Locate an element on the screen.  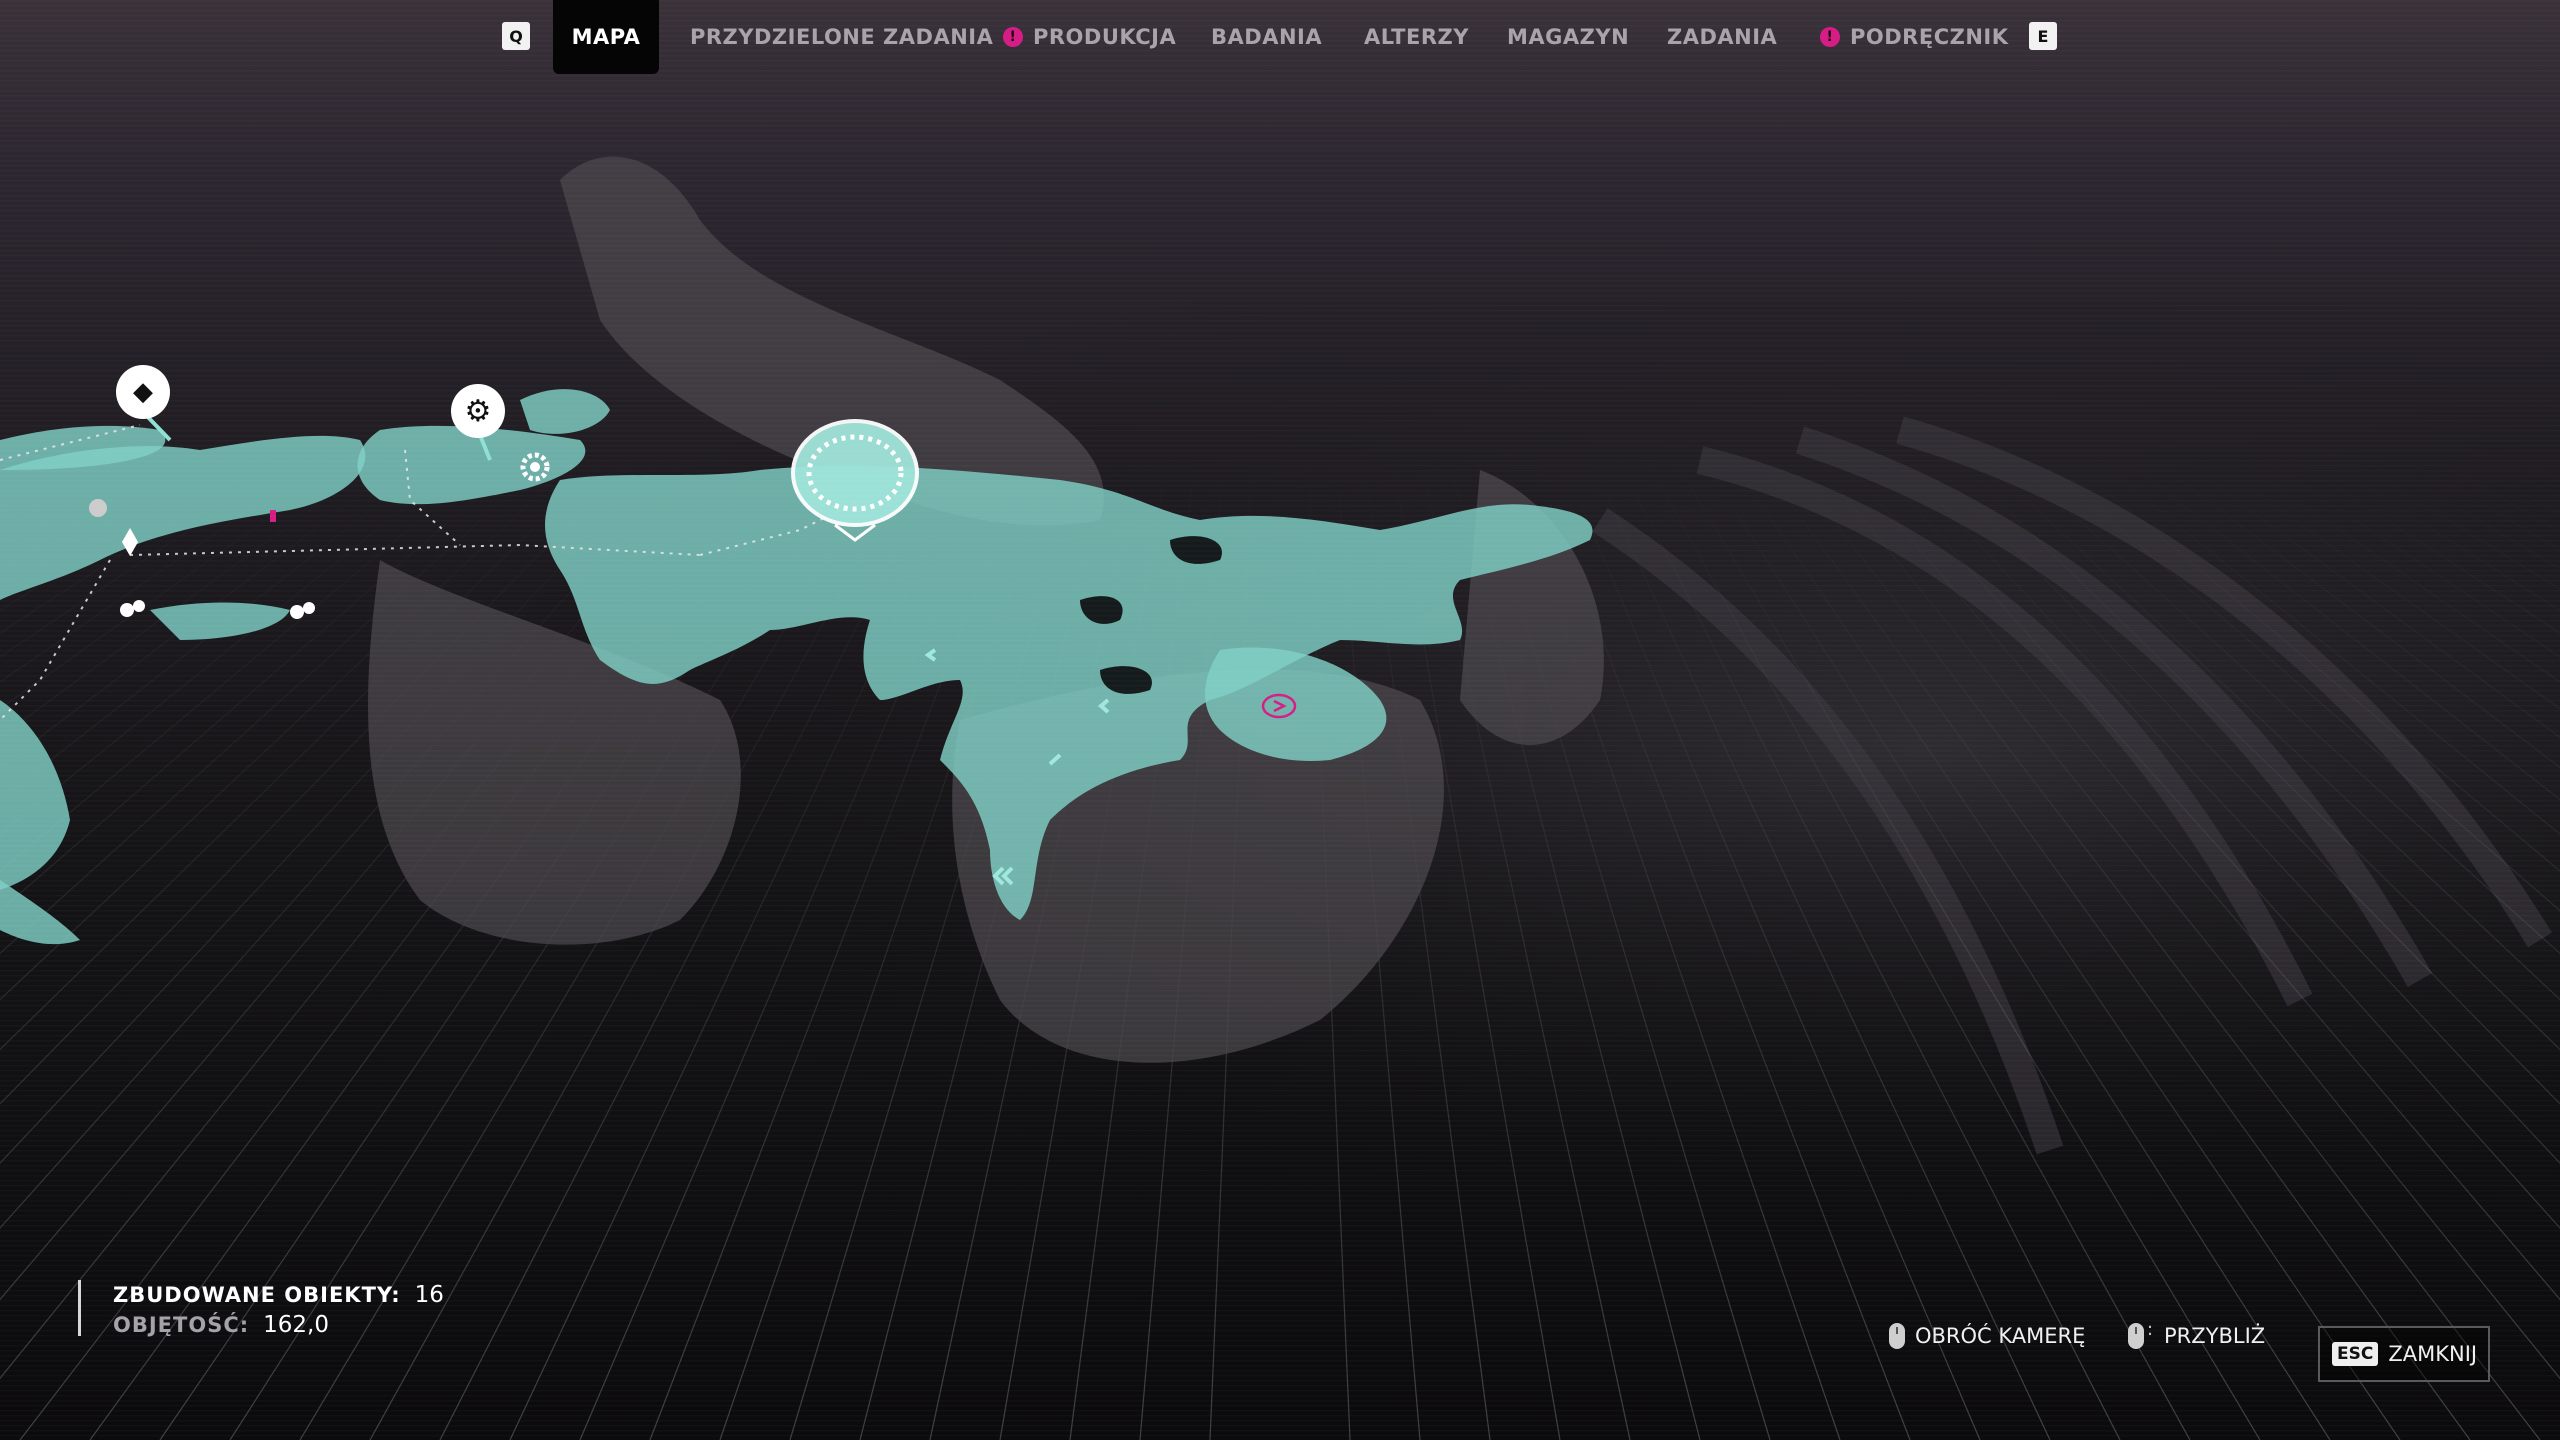
rotate-camera-label: OBRÓĆ KAMERĘ is located at coordinates (2000, 1336).